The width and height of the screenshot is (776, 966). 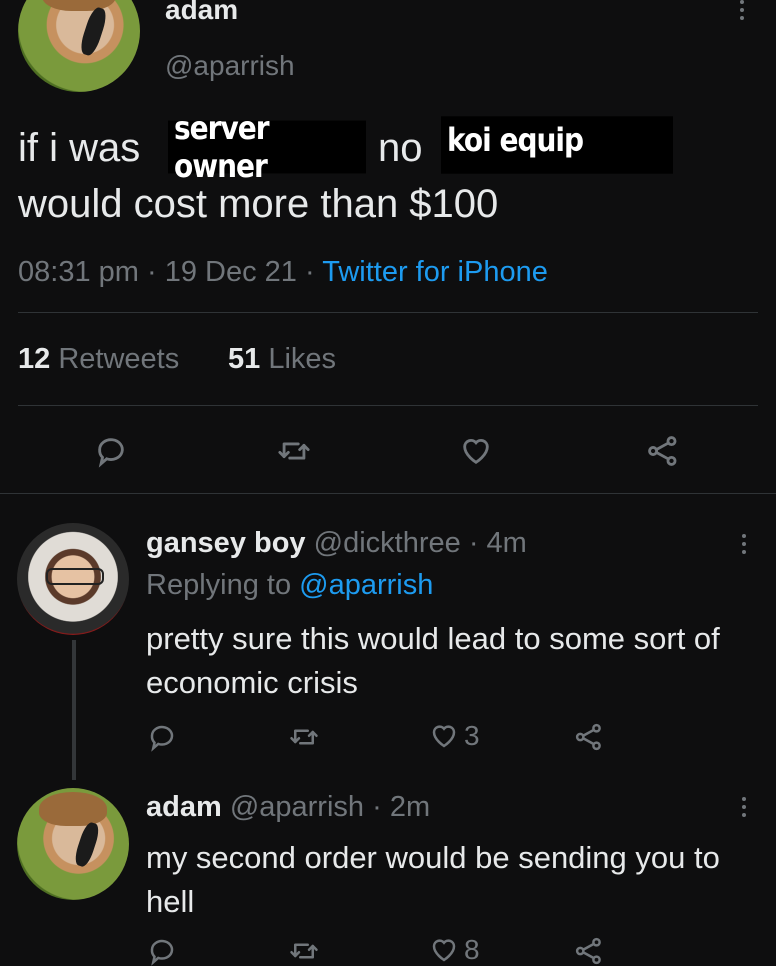 What do you see at coordinates (201, 13) in the screenshot?
I see `author-name: adam` at bounding box center [201, 13].